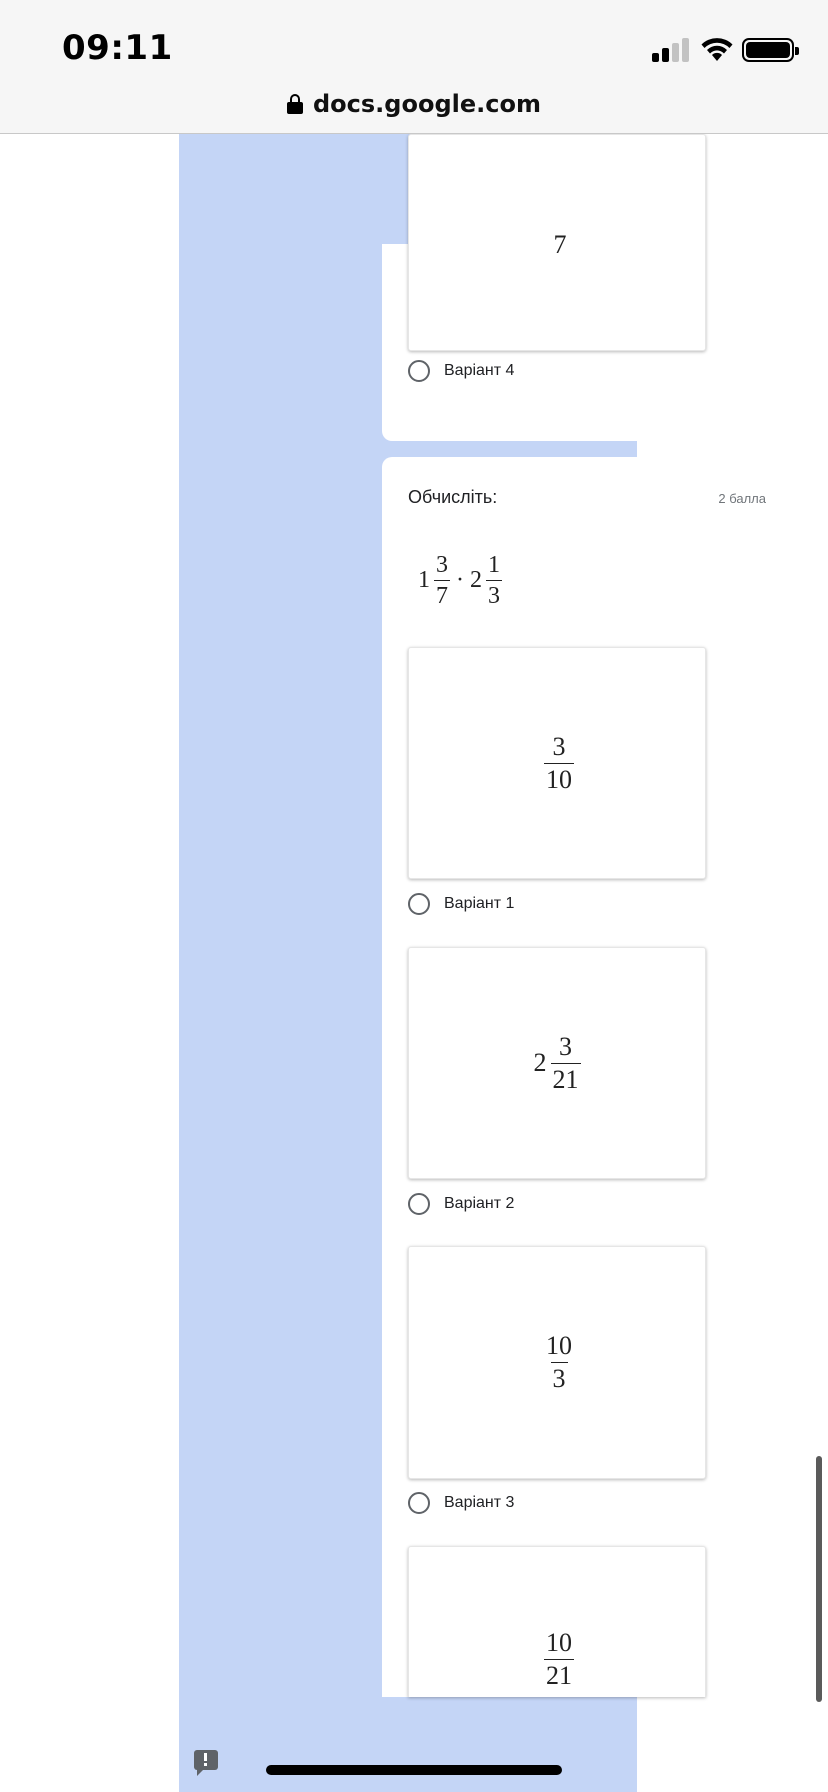 This screenshot has width=828, height=1792. I want to click on browser-top-bar: 09:11 docs.google.com, so click(414, 67).